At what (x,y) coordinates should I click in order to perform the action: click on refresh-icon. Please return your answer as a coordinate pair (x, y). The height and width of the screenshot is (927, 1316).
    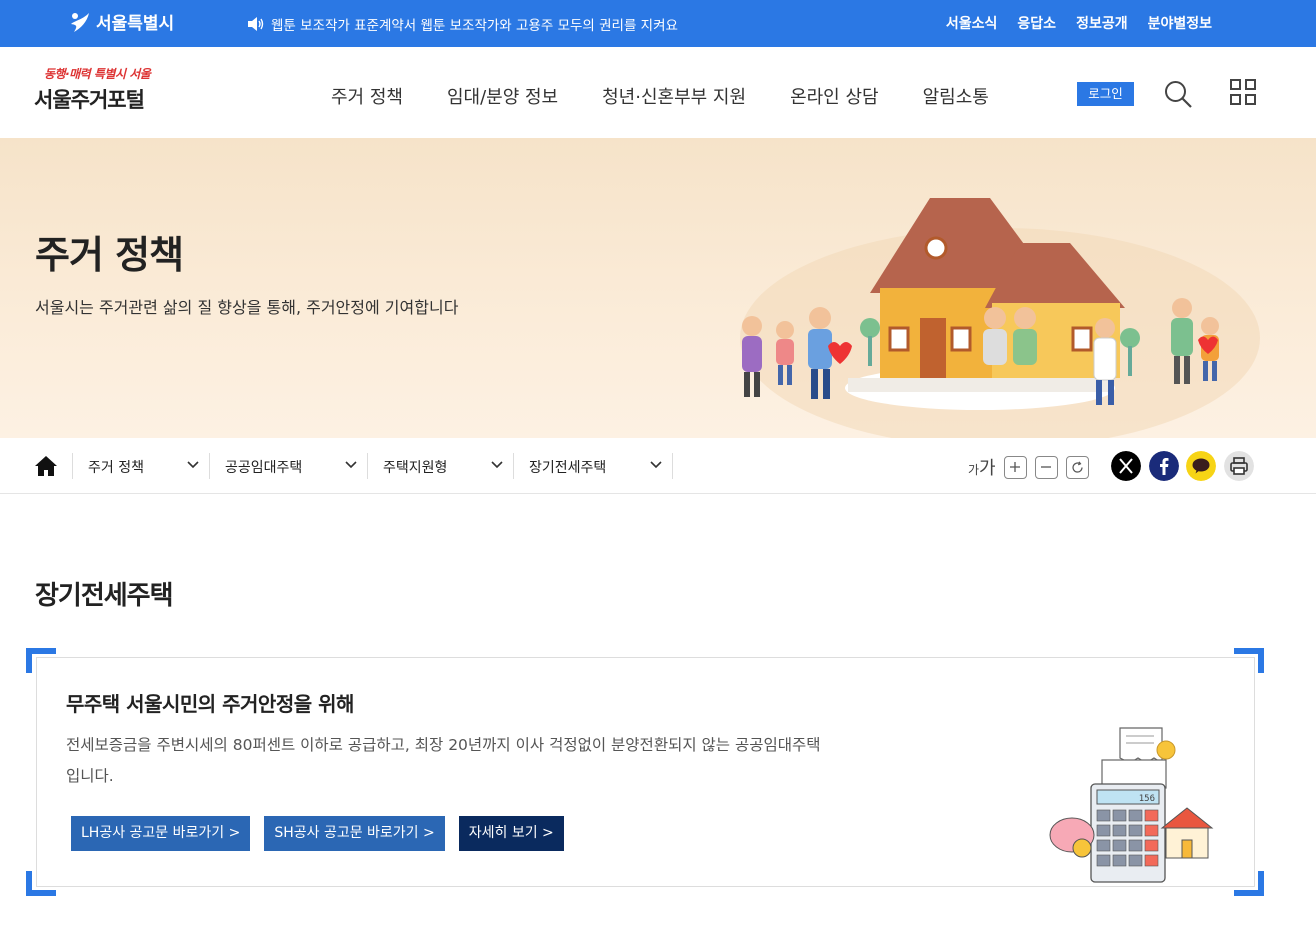
    Looking at the image, I should click on (1077, 466).